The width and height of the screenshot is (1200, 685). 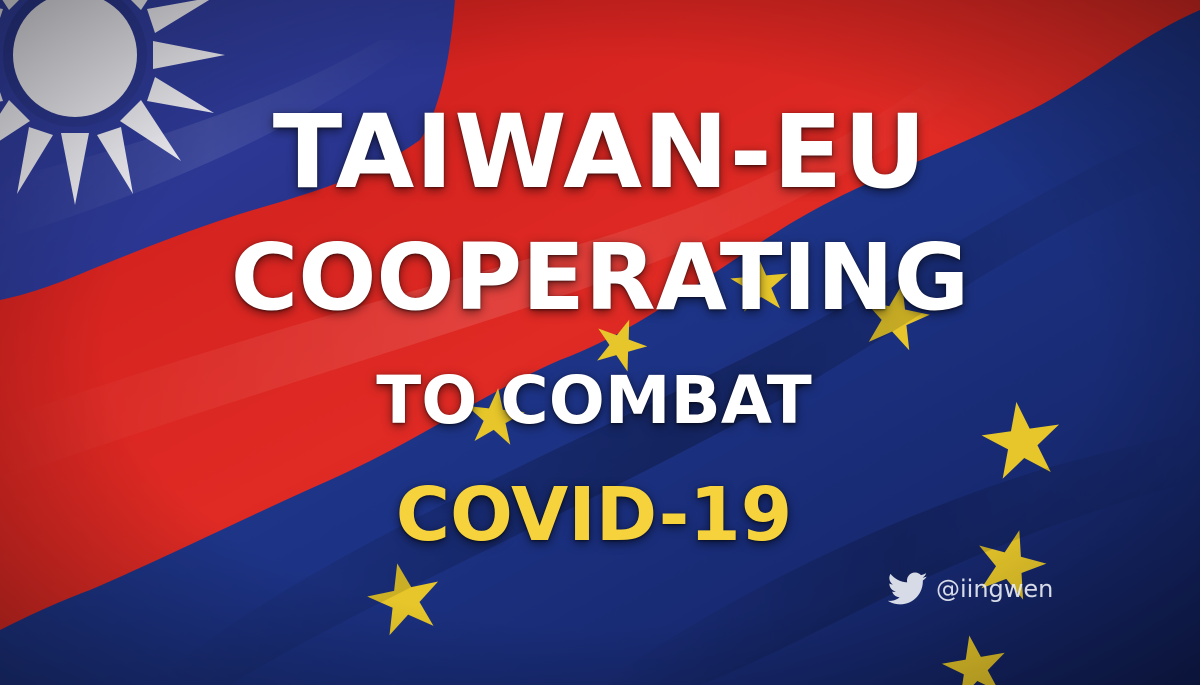 What do you see at coordinates (600, 152) in the screenshot?
I see `headline-line-1: TAIWAN-EU` at bounding box center [600, 152].